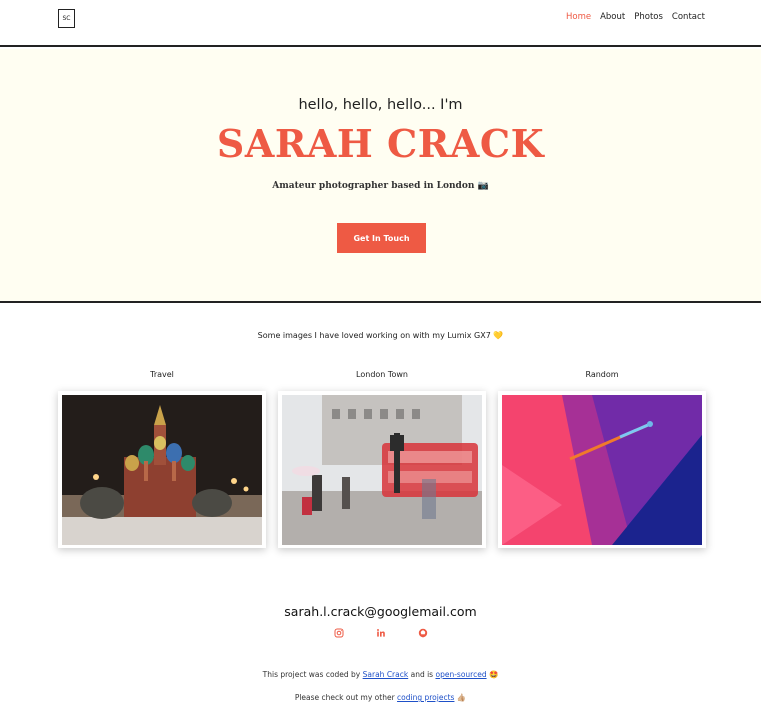 This screenshot has width=761, height=712. I want to click on card-london-town, so click(382, 469).